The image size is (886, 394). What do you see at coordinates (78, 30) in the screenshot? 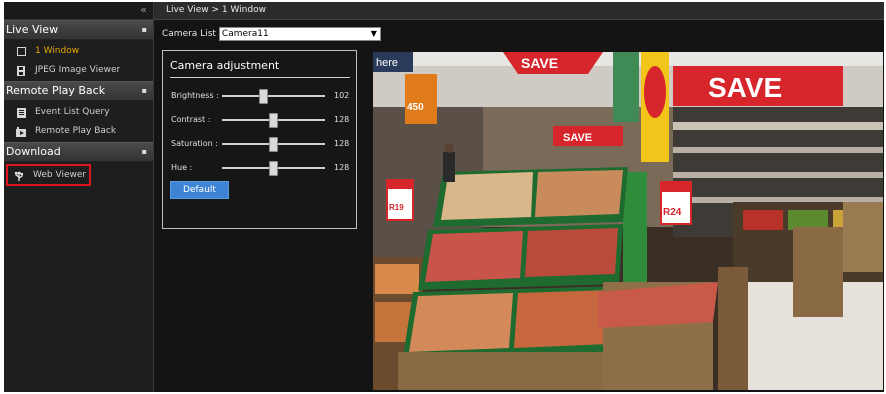
I see `section-live-view: Live View ▪` at bounding box center [78, 30].